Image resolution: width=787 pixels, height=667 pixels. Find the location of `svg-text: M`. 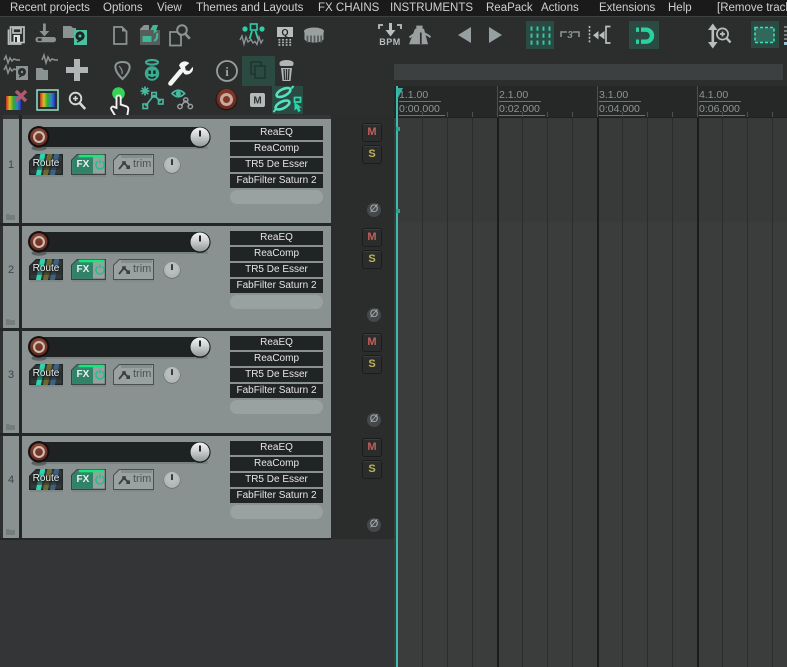

svg-text: M is located at coordinates (257, 101).